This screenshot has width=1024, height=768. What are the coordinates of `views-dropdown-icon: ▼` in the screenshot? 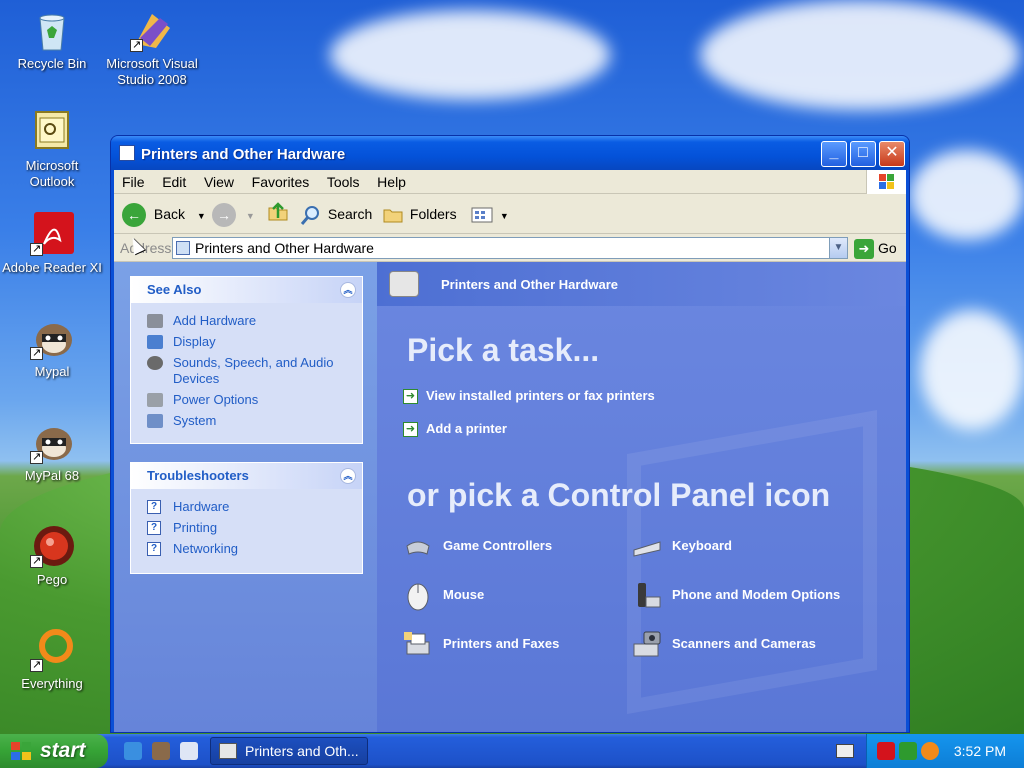 It's located at (504, 216).